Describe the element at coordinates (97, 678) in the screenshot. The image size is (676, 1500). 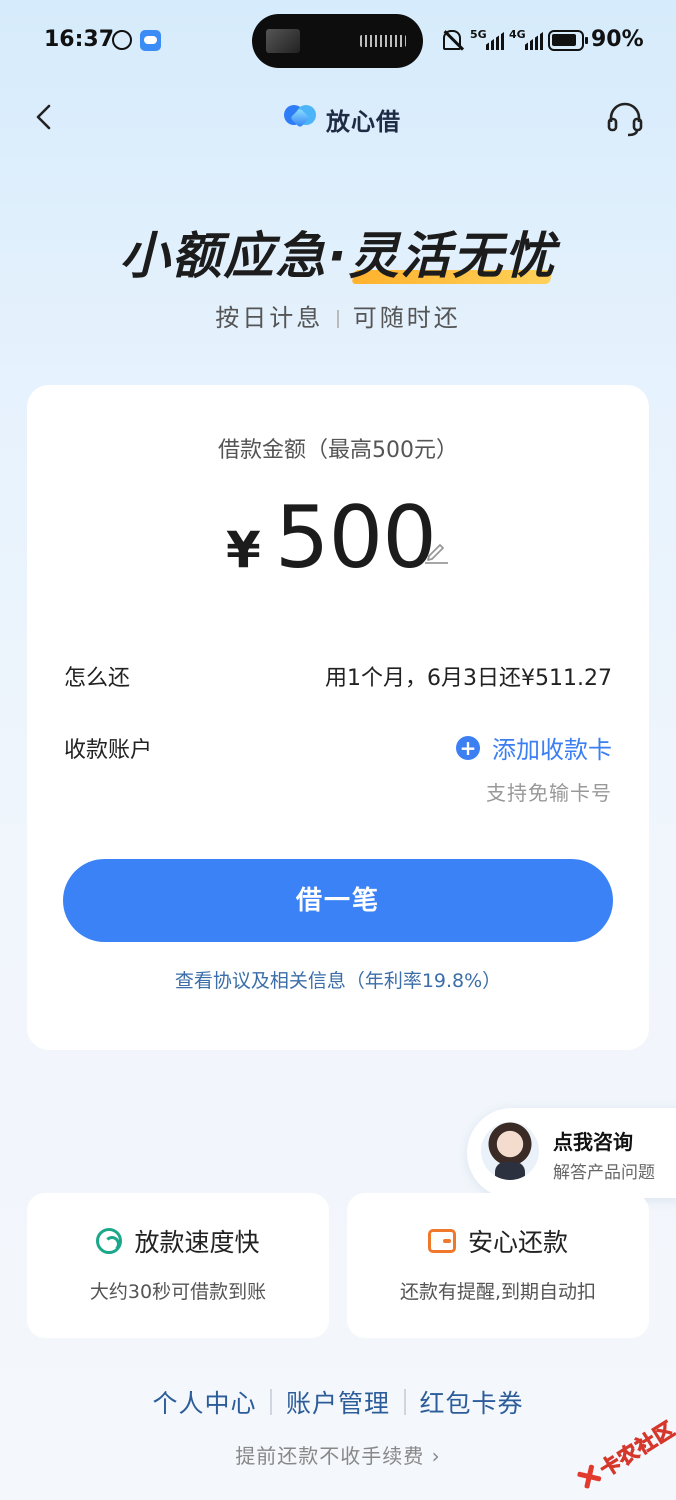
I see `repay-label: 怎么还` at that location.